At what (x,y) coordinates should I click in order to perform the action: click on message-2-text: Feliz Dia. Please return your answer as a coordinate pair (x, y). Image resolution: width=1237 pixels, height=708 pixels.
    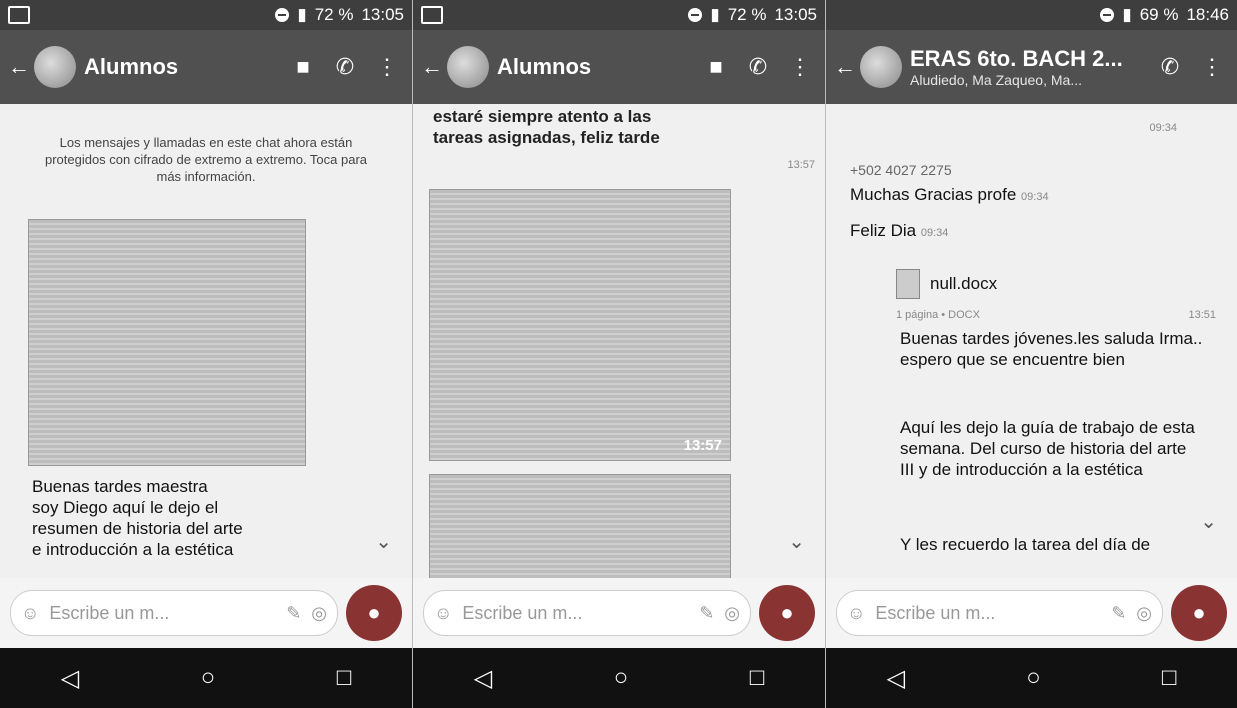
    Looking at the image, I should click on (883, 230).